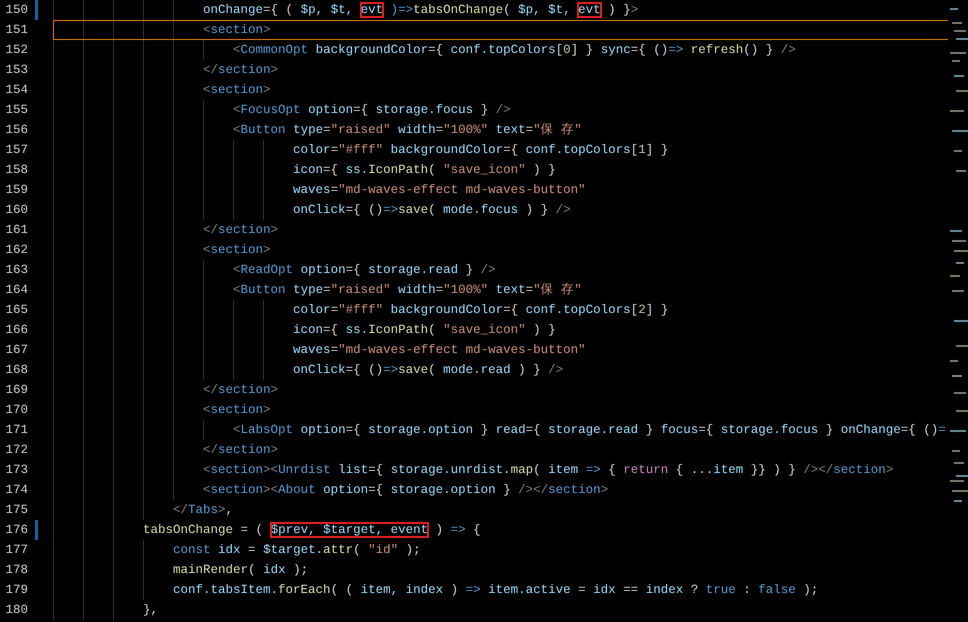 The width and height of the screenshot is (968, 622). What do you see at coordinates (16, 550) in the screenshot?
I see `line-number: 177` at bounding box center [16, 550].